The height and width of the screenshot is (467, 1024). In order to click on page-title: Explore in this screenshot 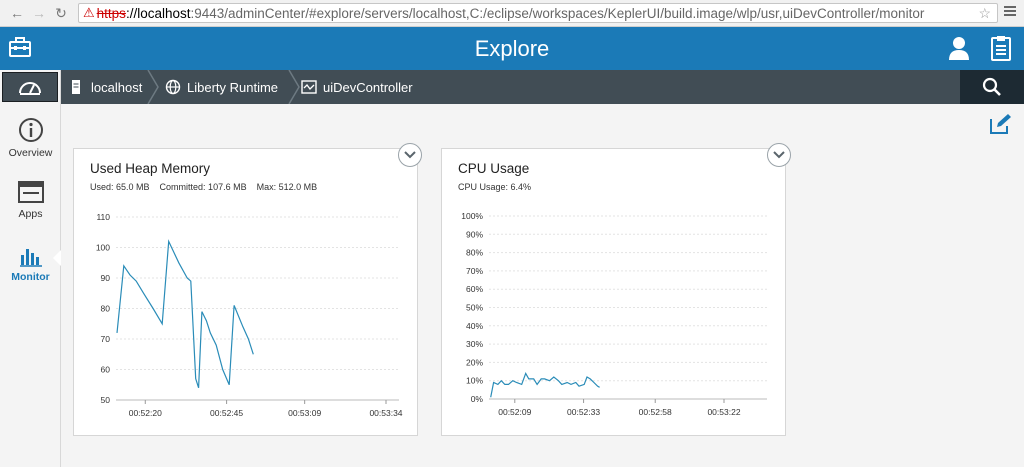, I will do `click(512, 48)`.